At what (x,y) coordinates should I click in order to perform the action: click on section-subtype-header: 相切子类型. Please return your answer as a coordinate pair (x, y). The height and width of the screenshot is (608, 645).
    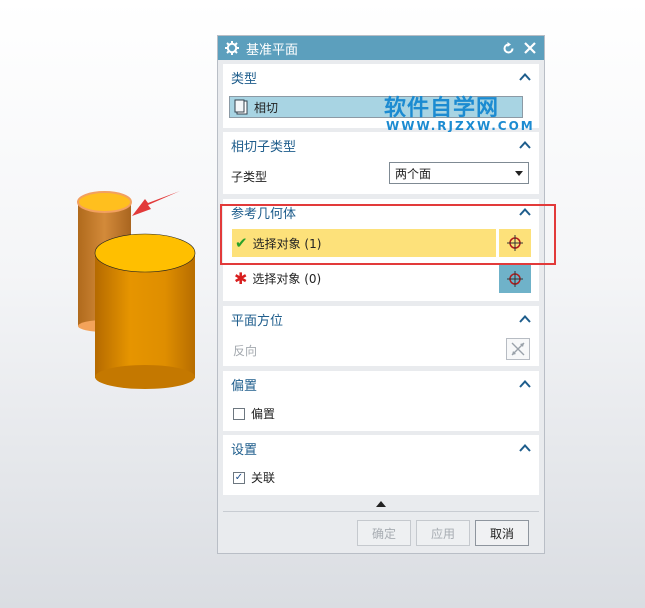
    Looking at the image, I should click on (381, 145).